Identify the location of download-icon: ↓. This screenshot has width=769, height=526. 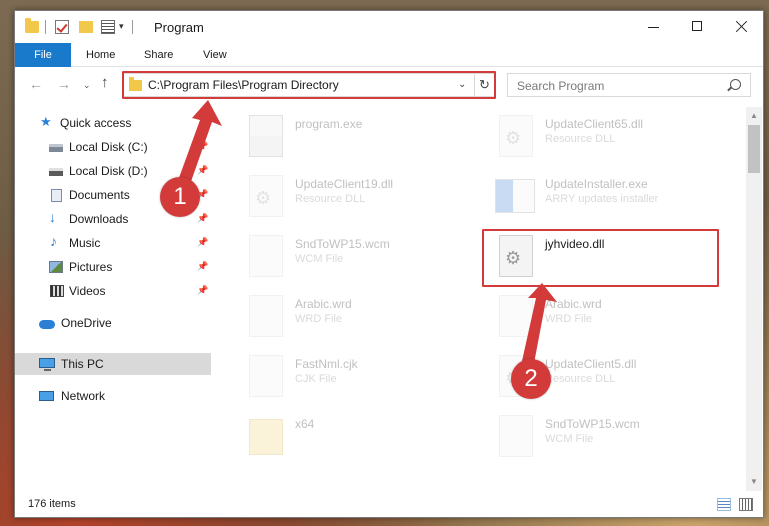
(52, 217).